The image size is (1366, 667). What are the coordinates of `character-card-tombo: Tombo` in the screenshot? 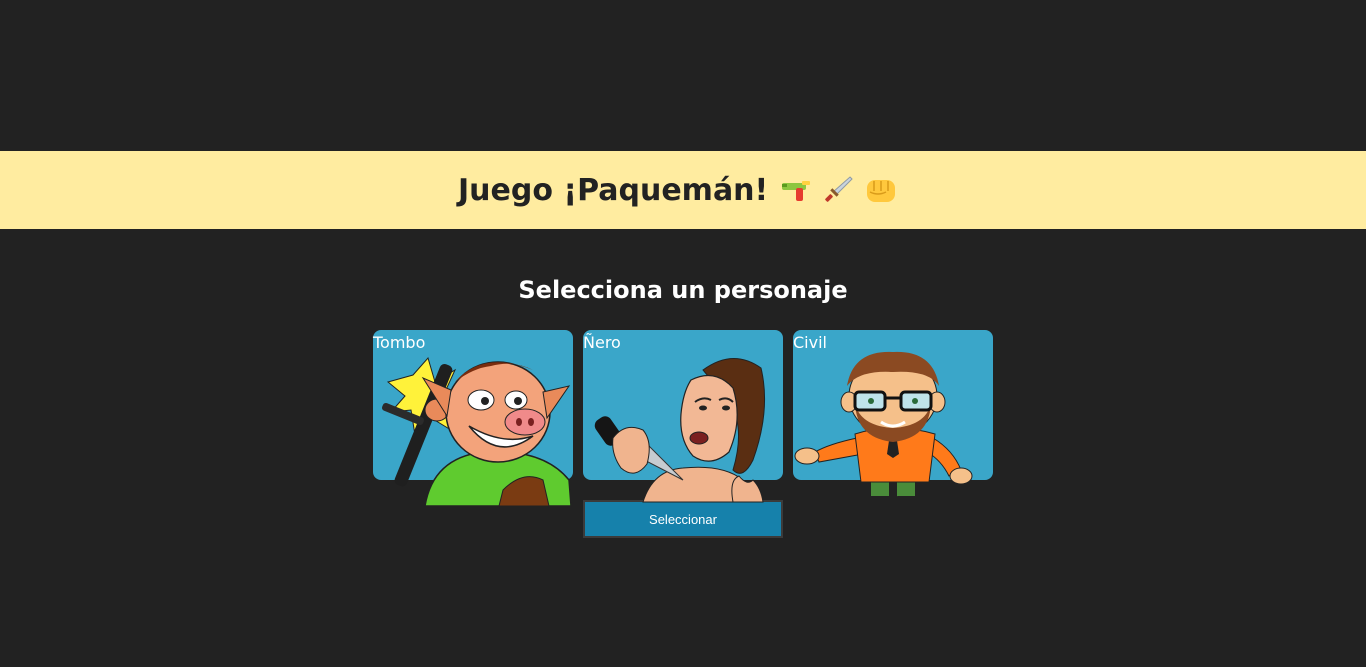 It's located at (473, 418).